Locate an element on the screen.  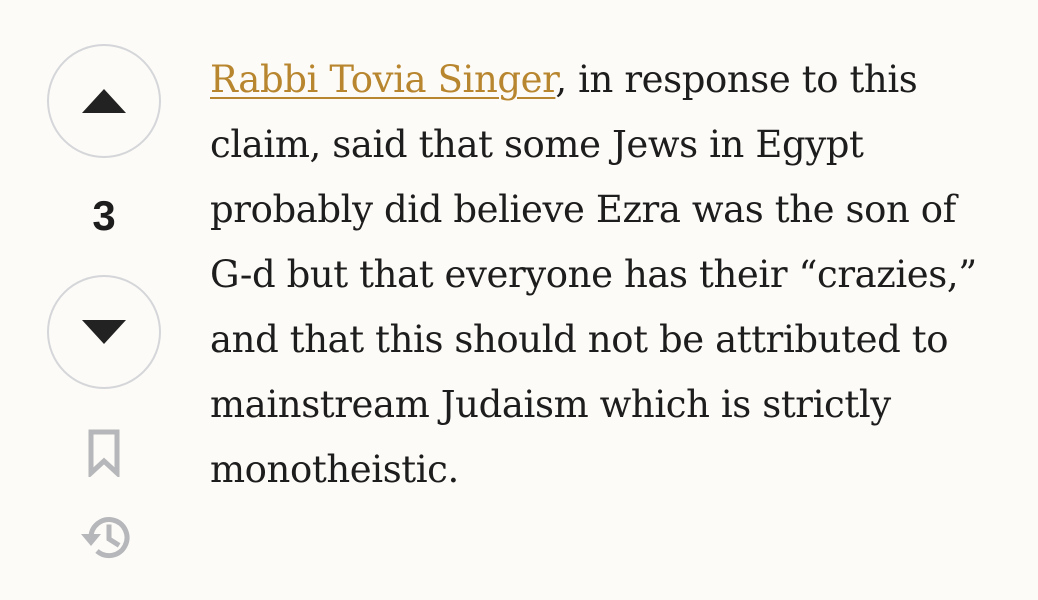
upvote-button is located at coordinates (104, 101).